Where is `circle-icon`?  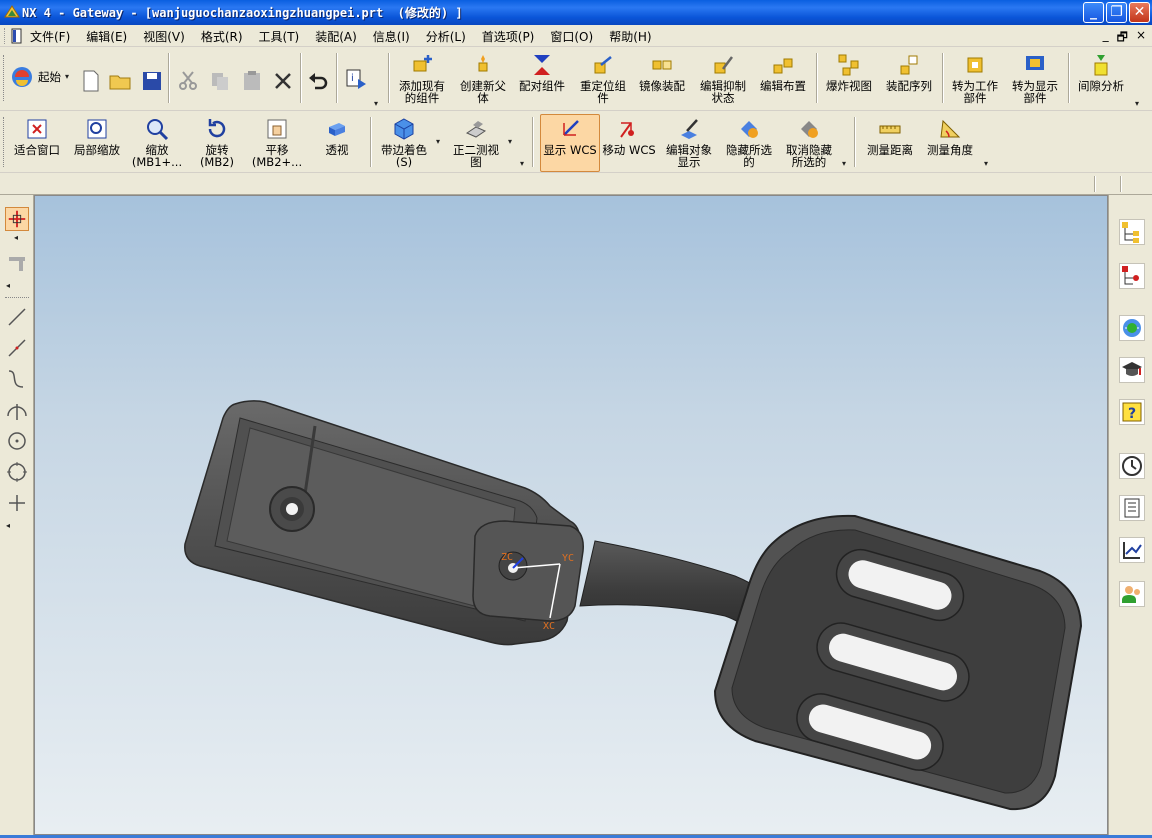 circle-icon is located at coordinates (17, 472).